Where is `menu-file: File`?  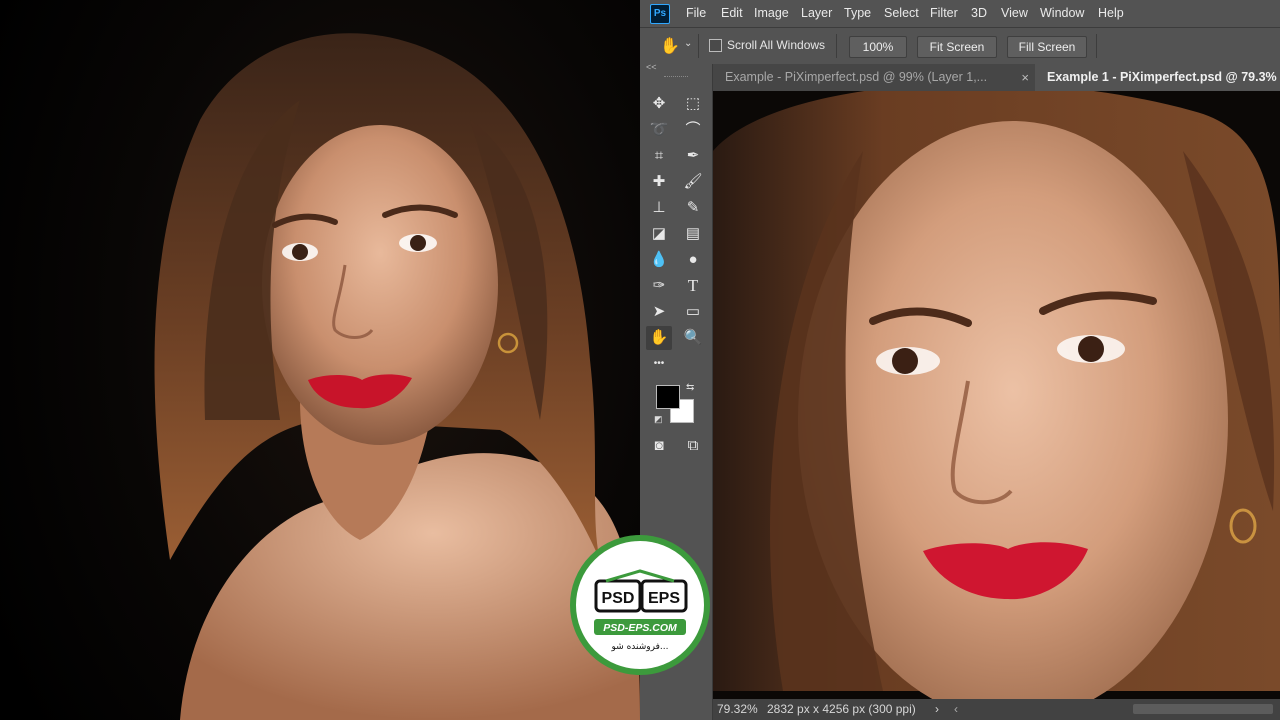
menu-file: File is located at coordinates (696, 13).